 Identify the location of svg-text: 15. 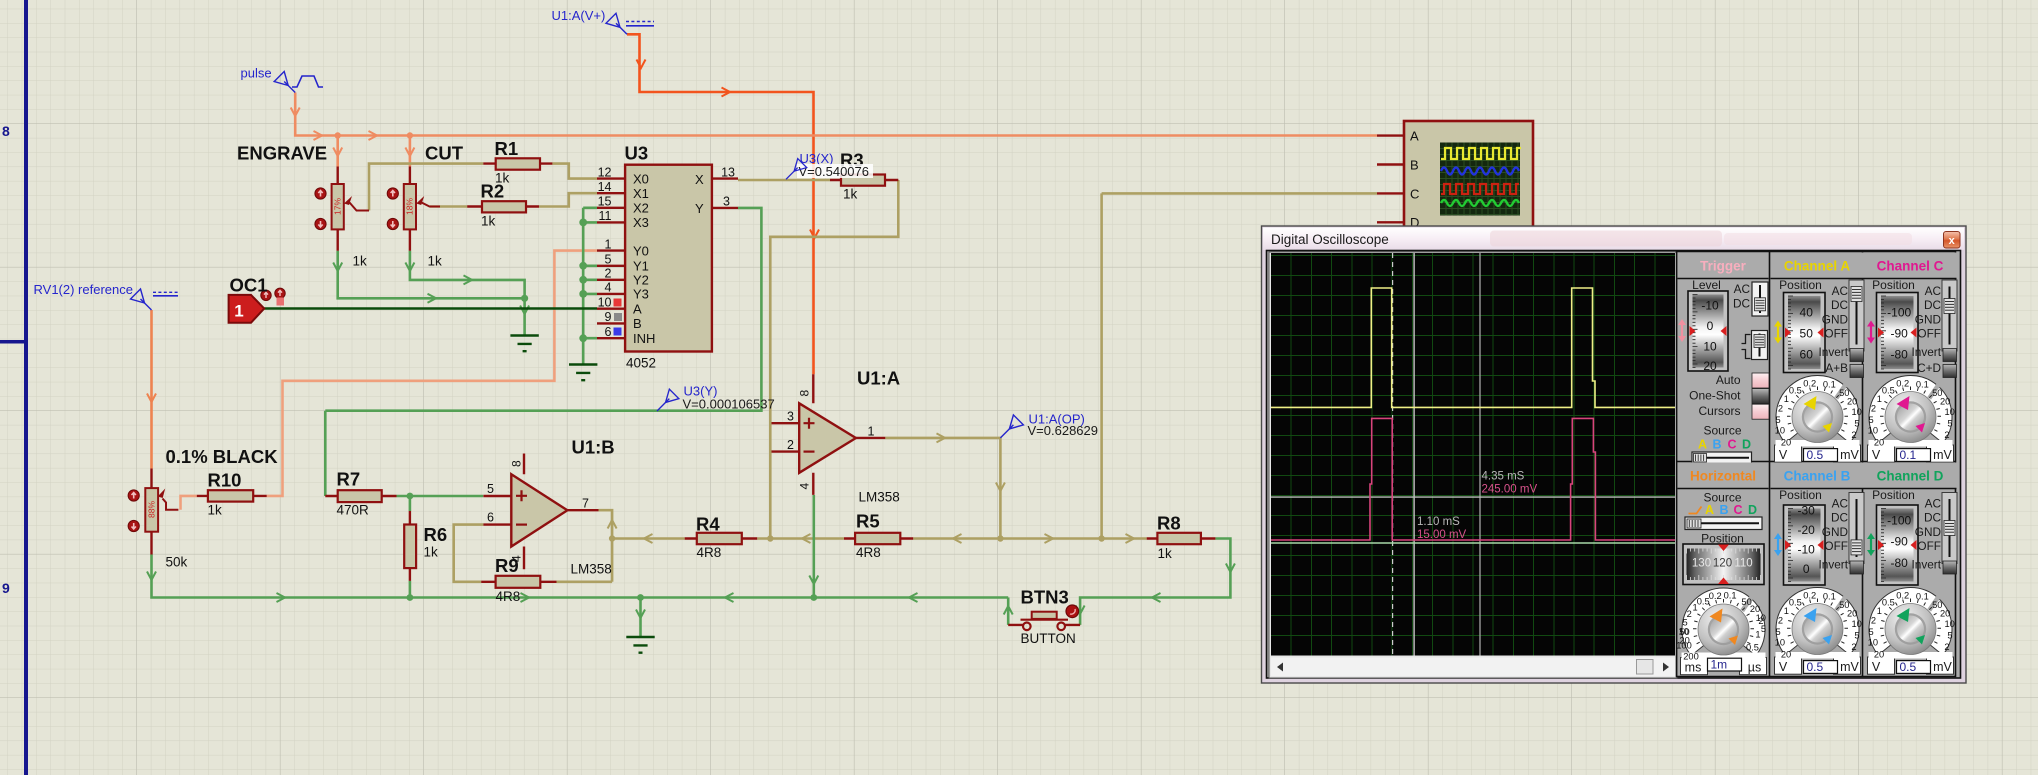
(605, 202).